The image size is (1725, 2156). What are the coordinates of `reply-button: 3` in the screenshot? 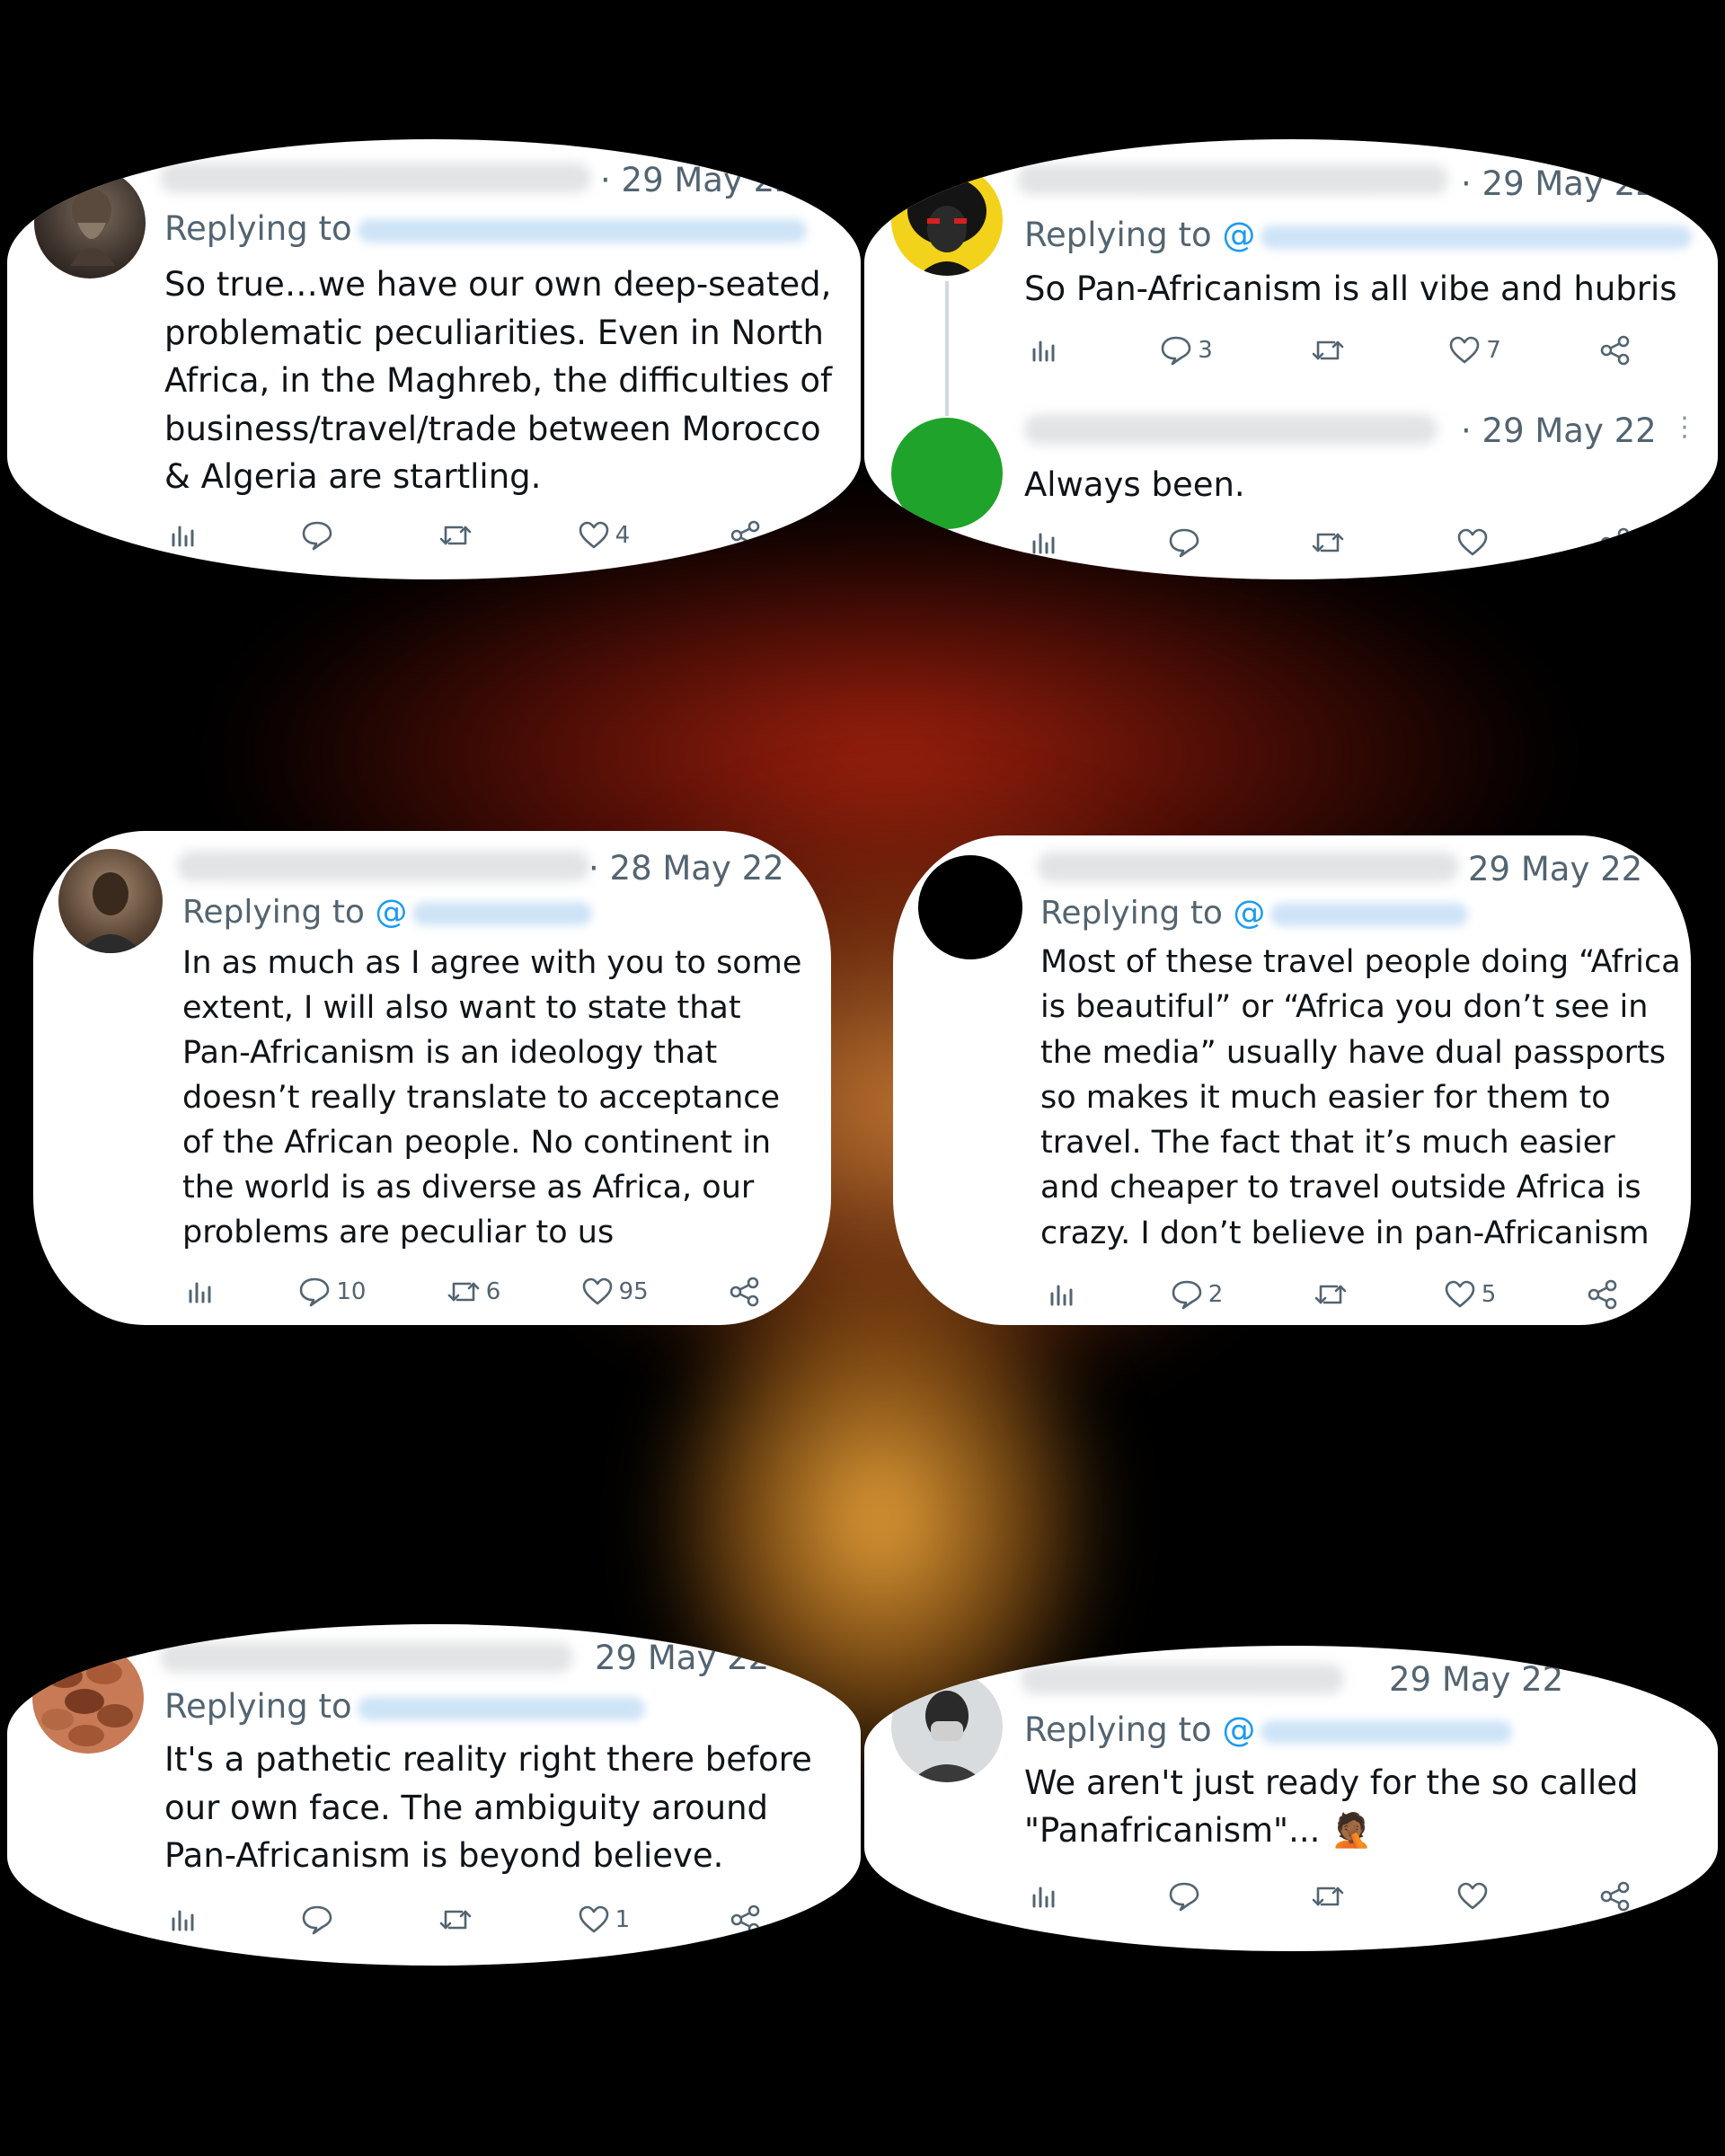 It's located at (1186, 351).